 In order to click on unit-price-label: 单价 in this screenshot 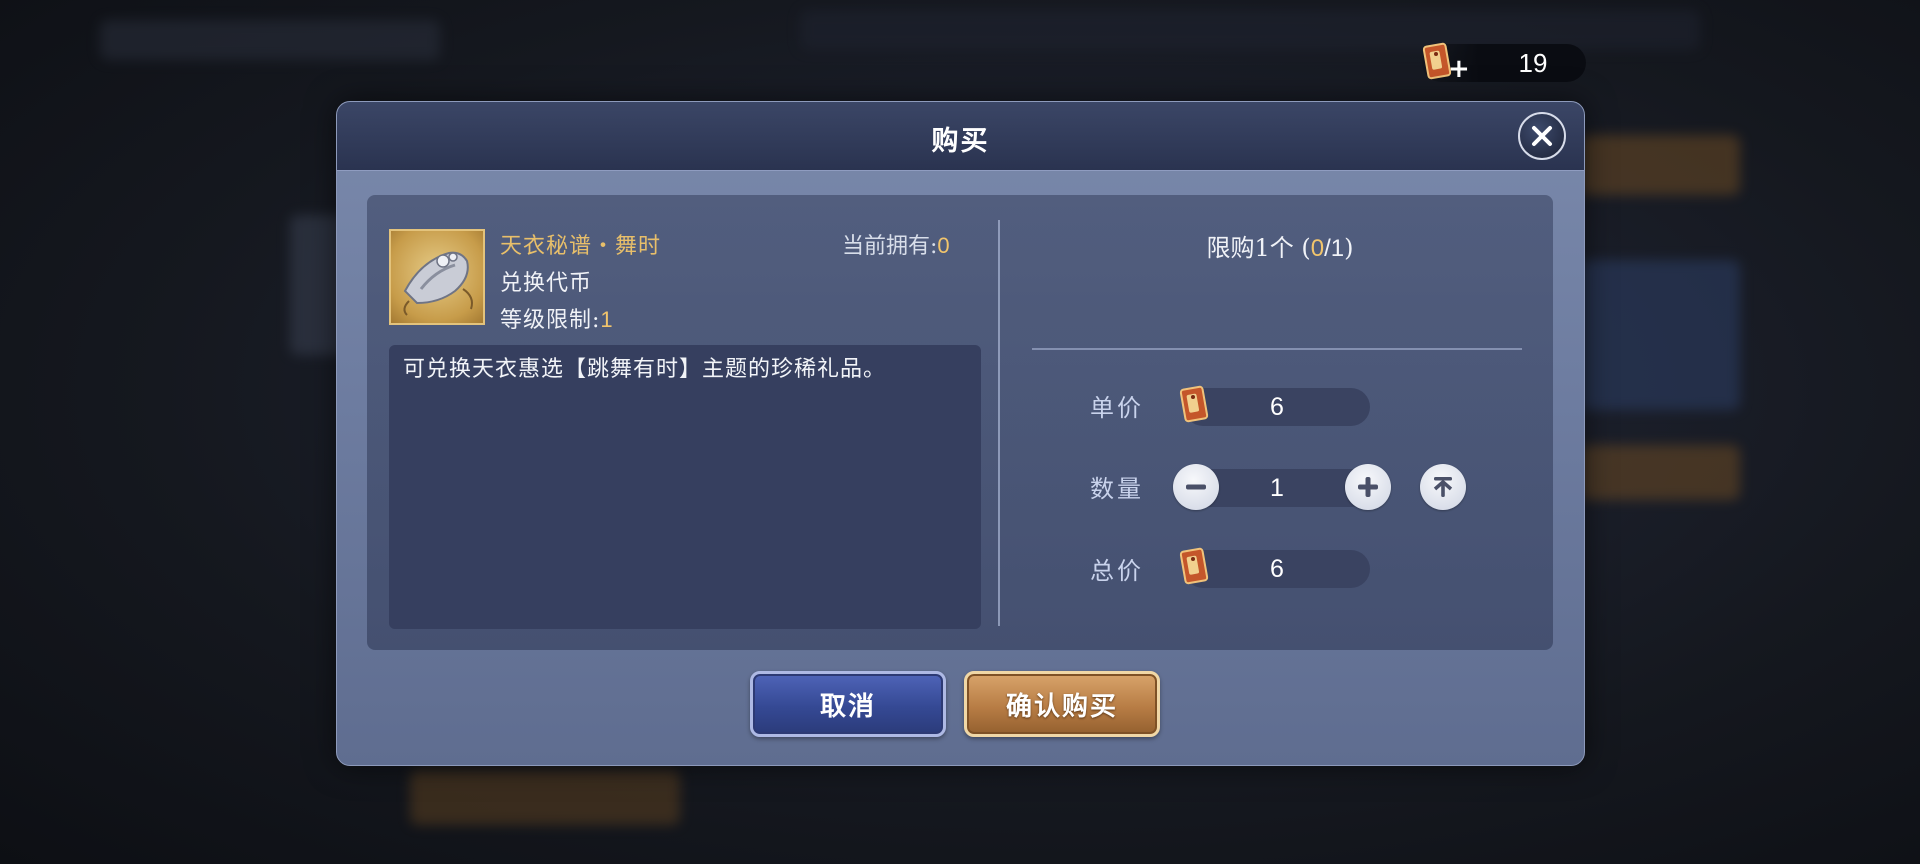, I will do `click(1117, 408)`.